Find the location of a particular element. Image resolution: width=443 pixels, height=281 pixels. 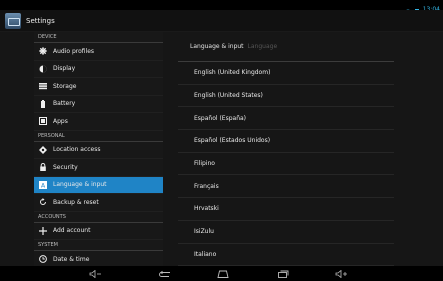

sidebar-item-apps: Apps is located at coordinates (98, 122).